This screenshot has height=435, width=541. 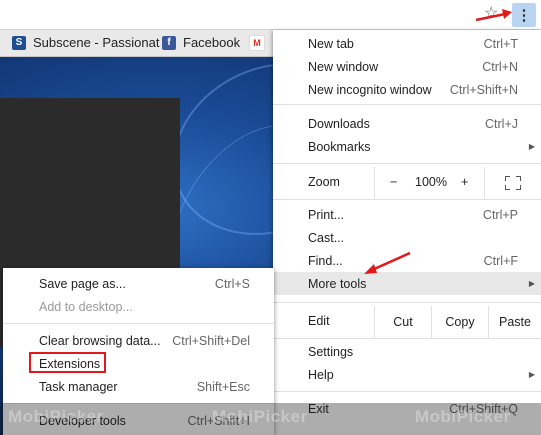 What do you see at coordinates (500, 43) in the screenshot?
I see `menu-item-shortcut: Ctrl+T` at bounding box center [500, 43].